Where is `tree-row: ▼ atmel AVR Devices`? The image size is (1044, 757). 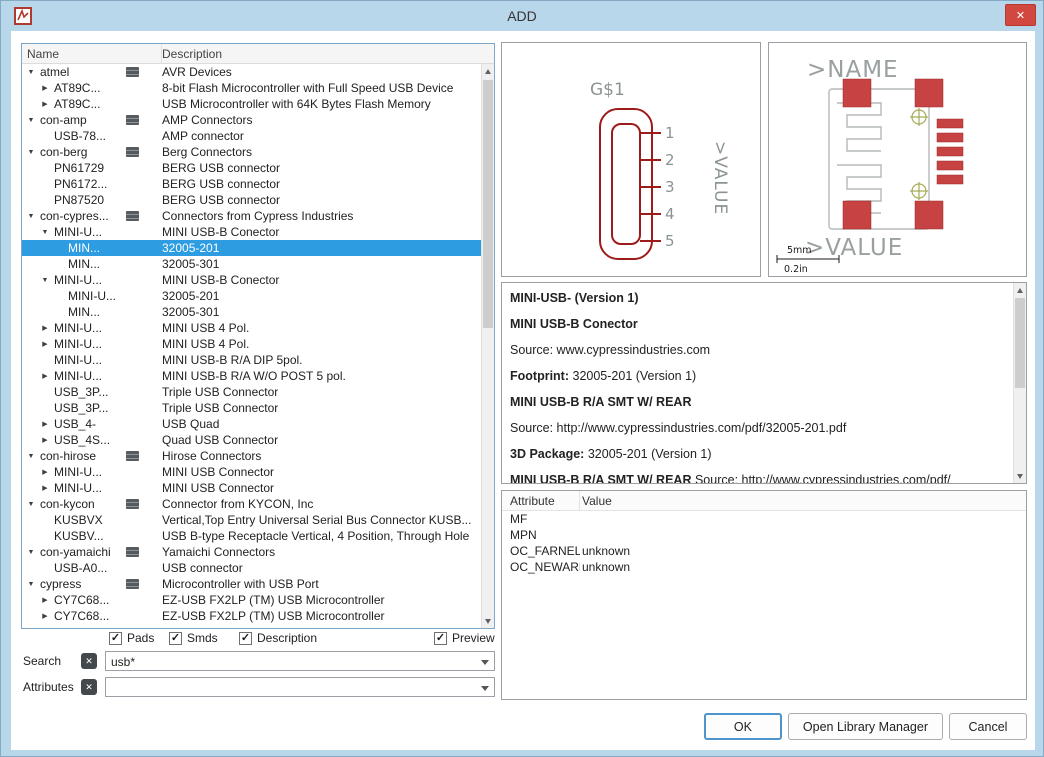 tree-row: ▼ atmel AVR Devices is located at coordinates (251, 72).